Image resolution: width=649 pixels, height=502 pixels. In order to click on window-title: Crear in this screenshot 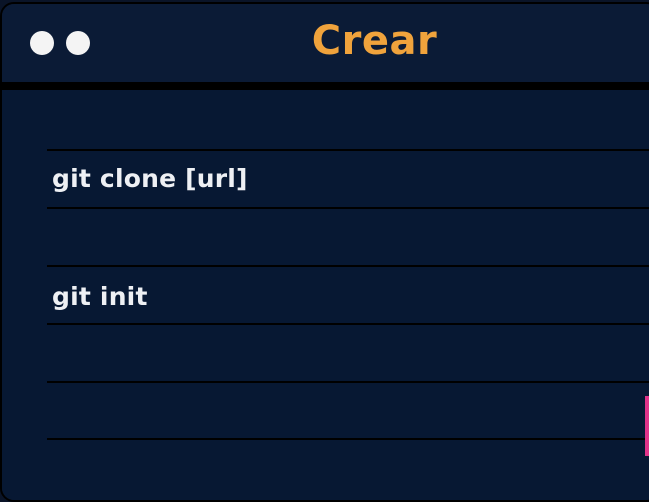, I will do `click(374, 41)`.